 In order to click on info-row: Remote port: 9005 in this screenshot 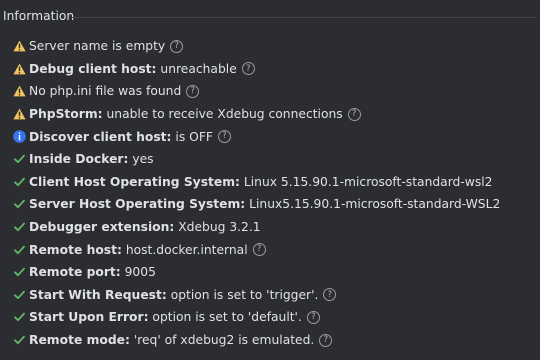, I will do `click(276, 272)`.